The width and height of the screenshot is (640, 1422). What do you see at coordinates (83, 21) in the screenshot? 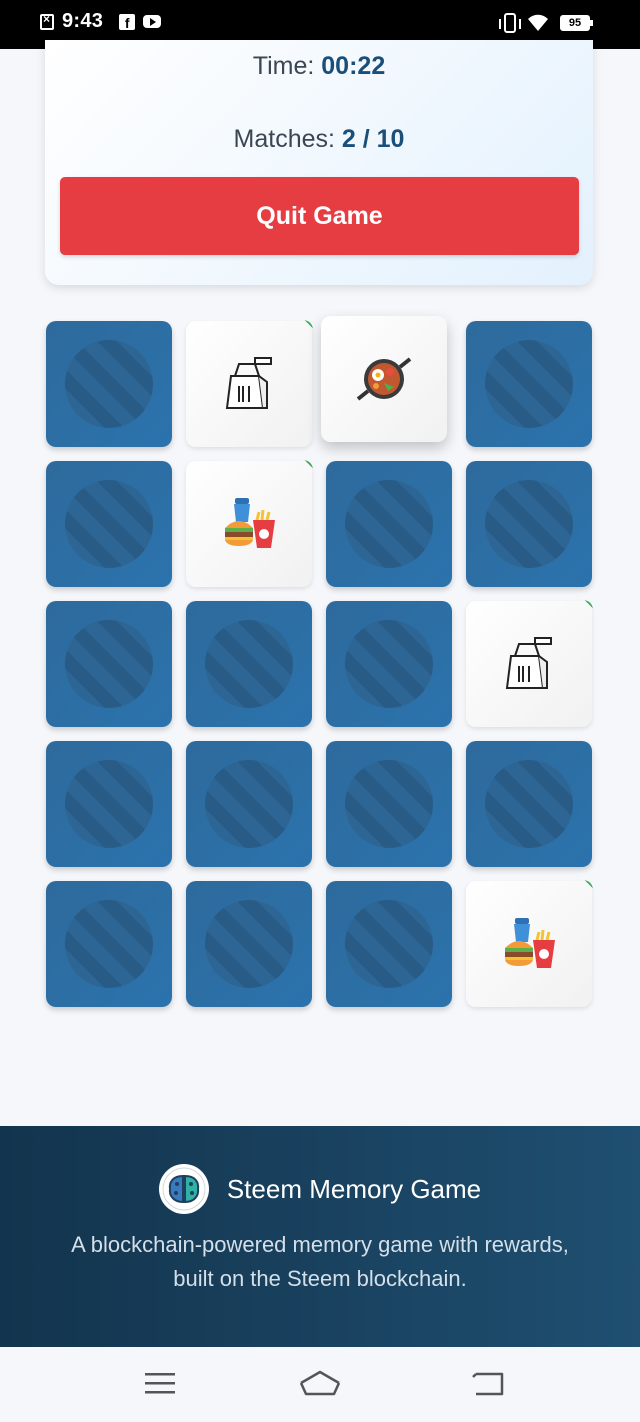
I see `status-time: 9:43` at bounding box center [83, 21].